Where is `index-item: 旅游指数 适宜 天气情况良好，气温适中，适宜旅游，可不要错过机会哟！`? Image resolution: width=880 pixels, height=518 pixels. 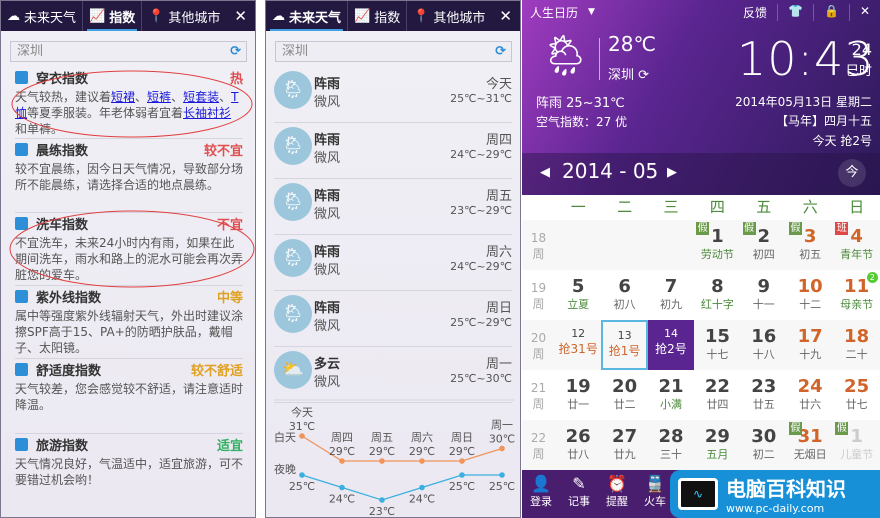
index-item: 旅游指数 适宜 天气情况良好，气温适中，适宜旅游，可不要错过机会哟！ is located at coordinates (129, 474).